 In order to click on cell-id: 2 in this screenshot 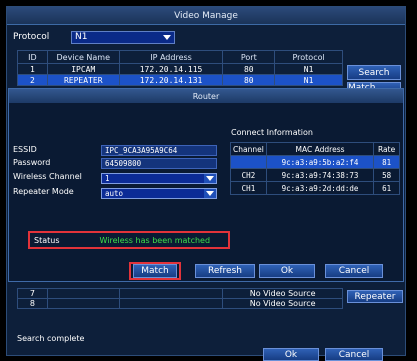, I will do `click(32, 80)`.